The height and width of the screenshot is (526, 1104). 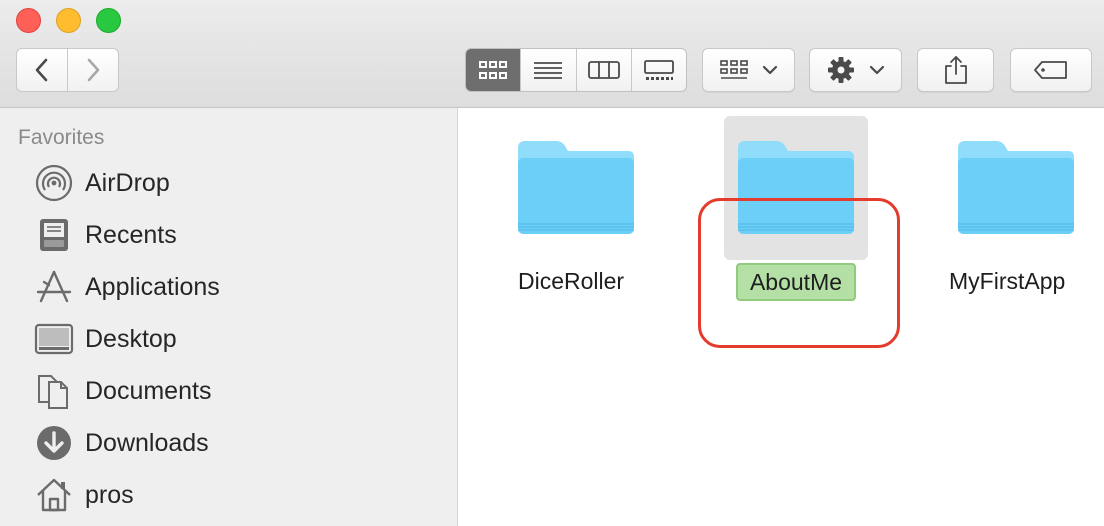 I want to click on tag-icon, so click(x=1050, y=70).